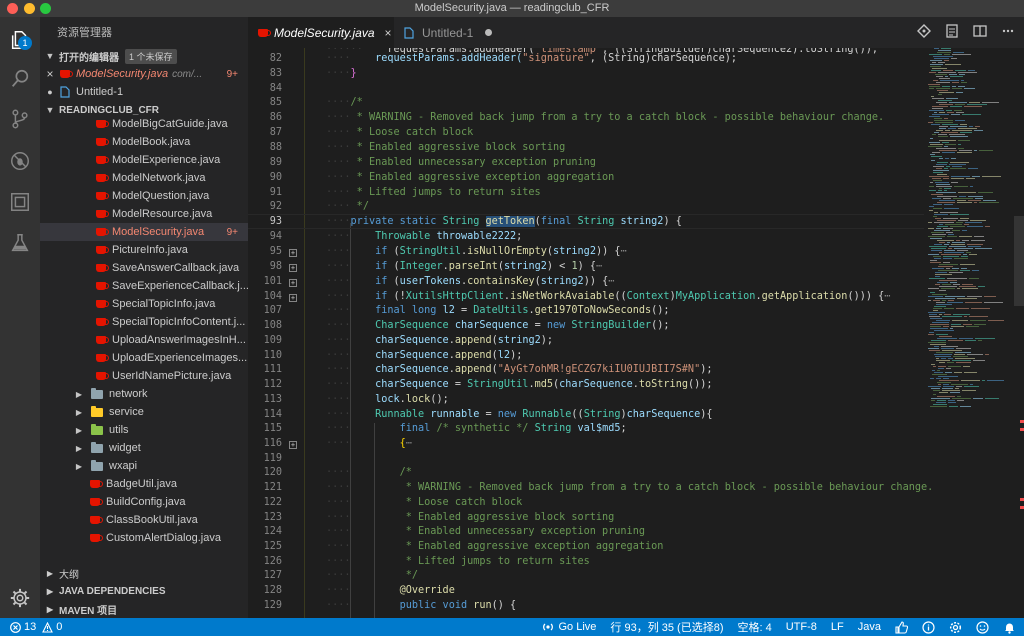  What do you see at coordinates (924, 31) in the screenshot?
I see `git-compare-icon` at bounding box center [924, 31].